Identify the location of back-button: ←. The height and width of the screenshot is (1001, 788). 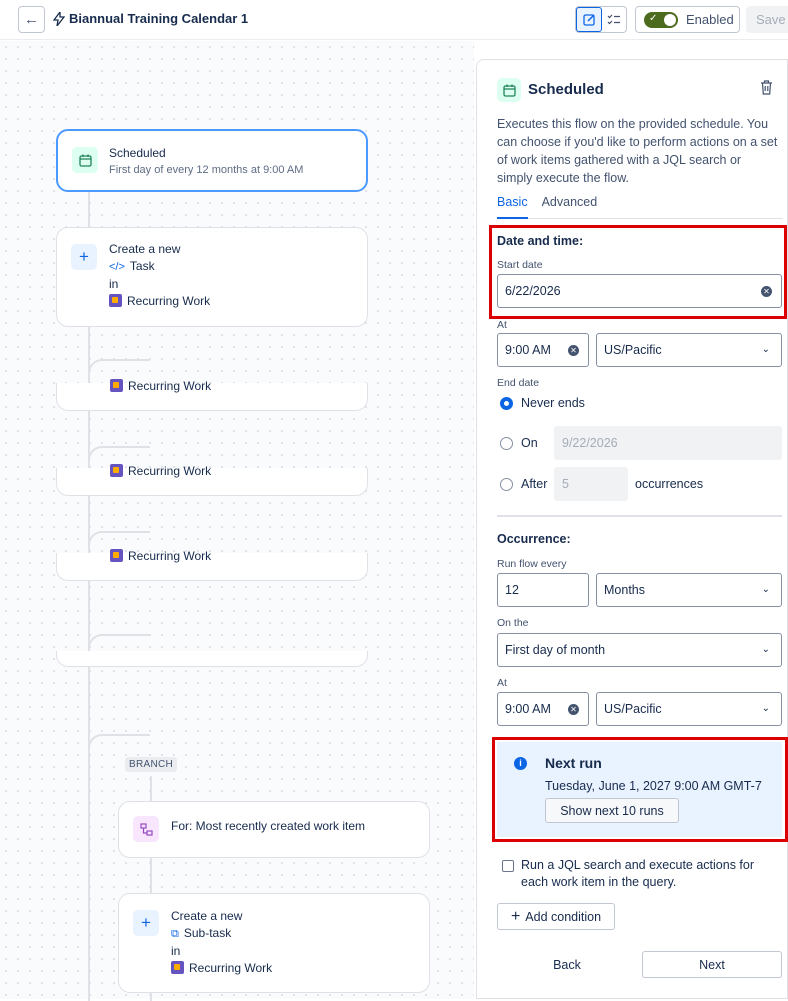
(31, 19).